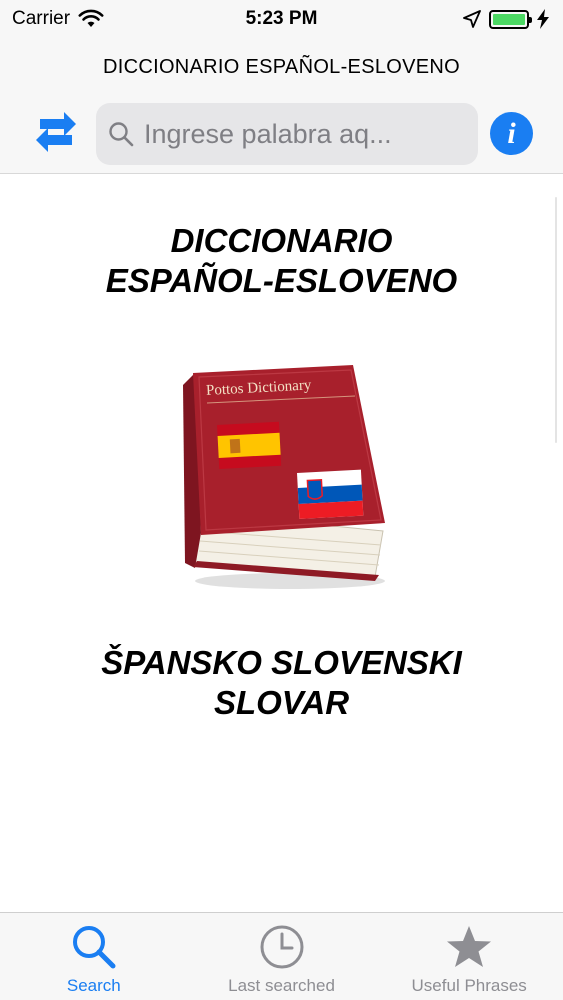  I want to click on nav-header: DICCIONARIO ESPAÑOL-ESLOVENO i, so click(281, 107).